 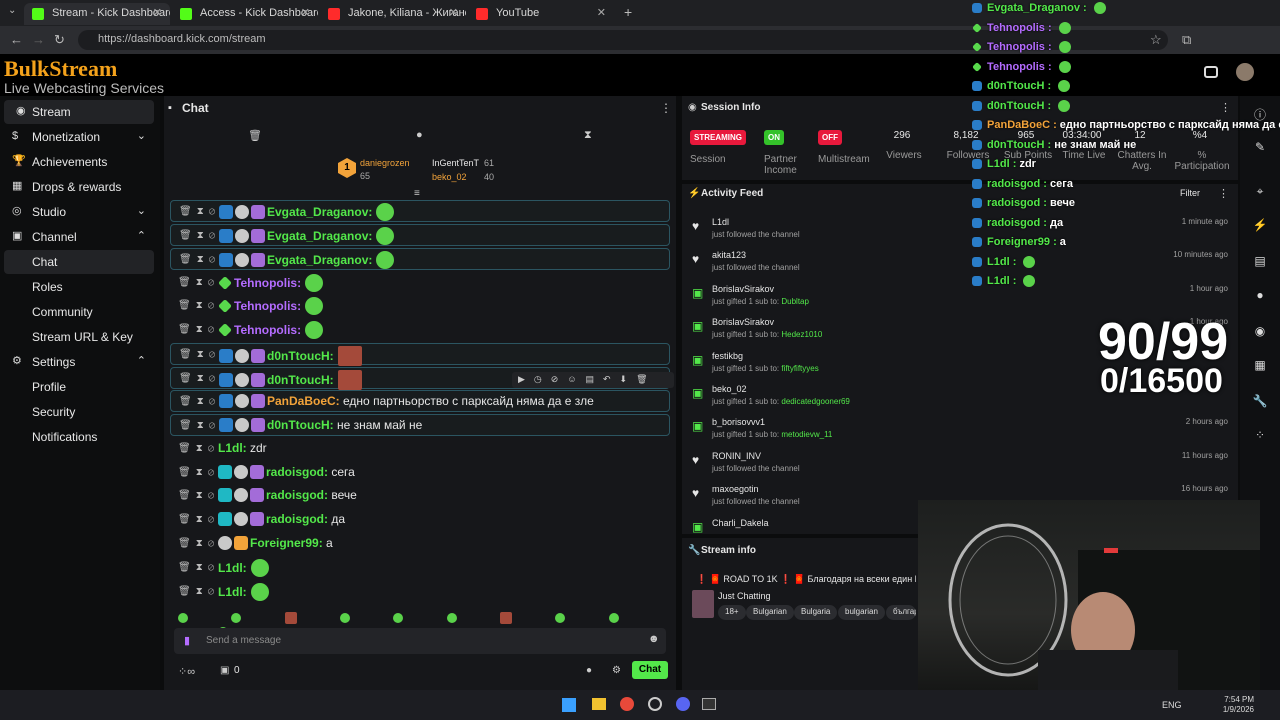 What do you see at coordinates (78, 287) in the screenshot?
I see `sidebar-item-roles: Roles` at bounding box center [78, 287].